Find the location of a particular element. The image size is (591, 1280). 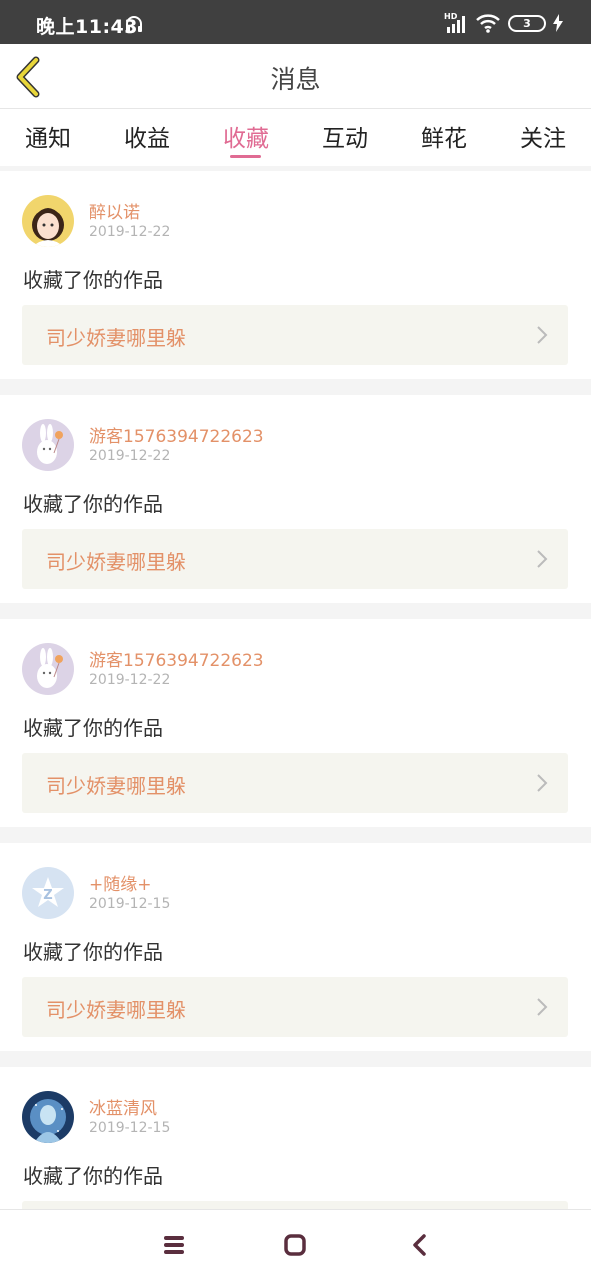

charging-icon is located at coordinates (558, 23).